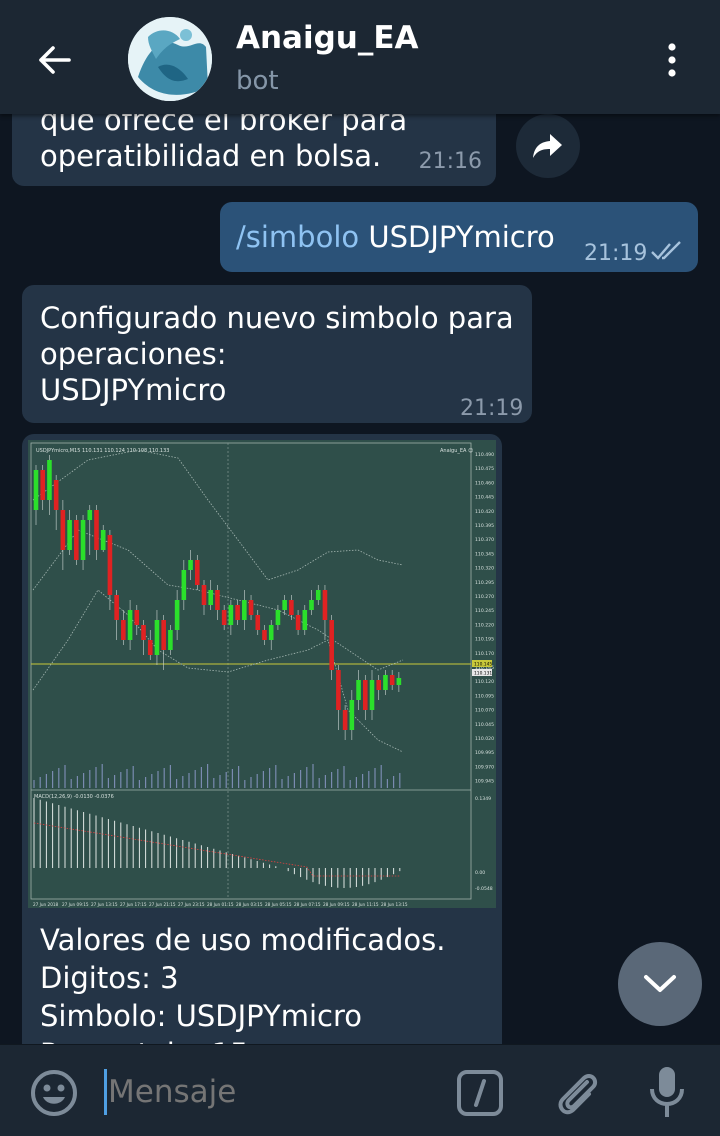 The height and width of the screenshot is (1136, 720). Describe the element at coordinates (54, 60) in the screenshot. I see `back-button` at that location.